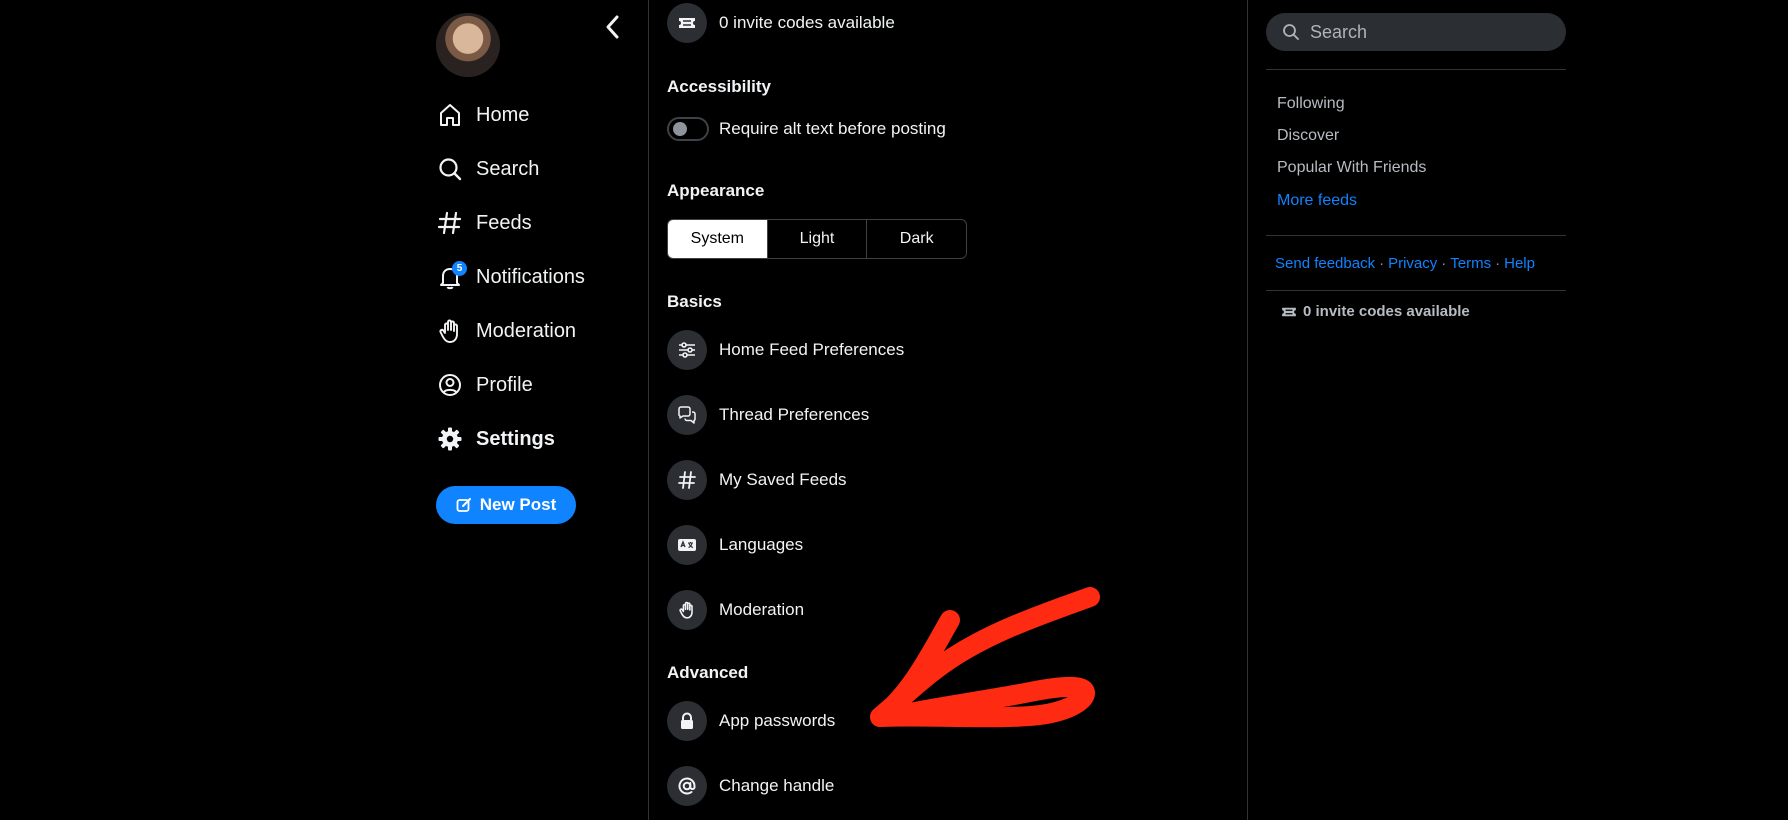 The width and height of the screenshot is (1788, 820). I want to click on nav-item-moderation: Moderation, so click(506, 331).